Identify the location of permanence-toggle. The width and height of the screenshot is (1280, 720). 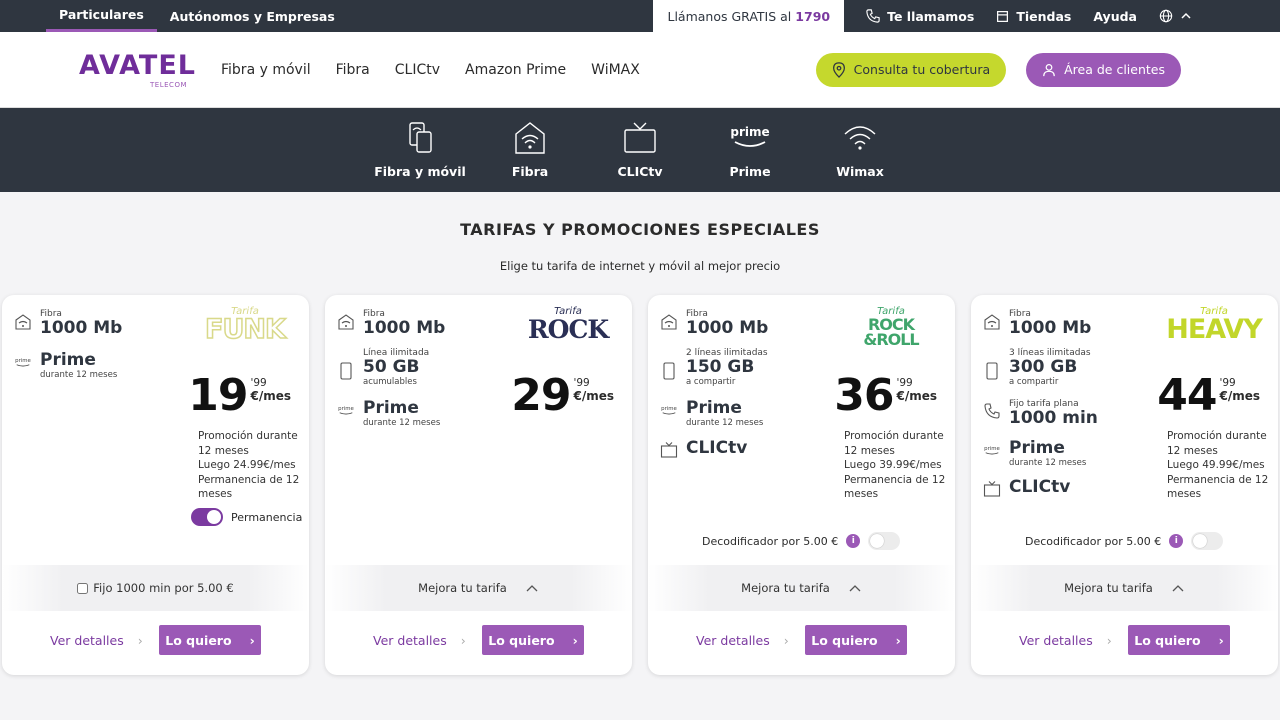
(207, 517).